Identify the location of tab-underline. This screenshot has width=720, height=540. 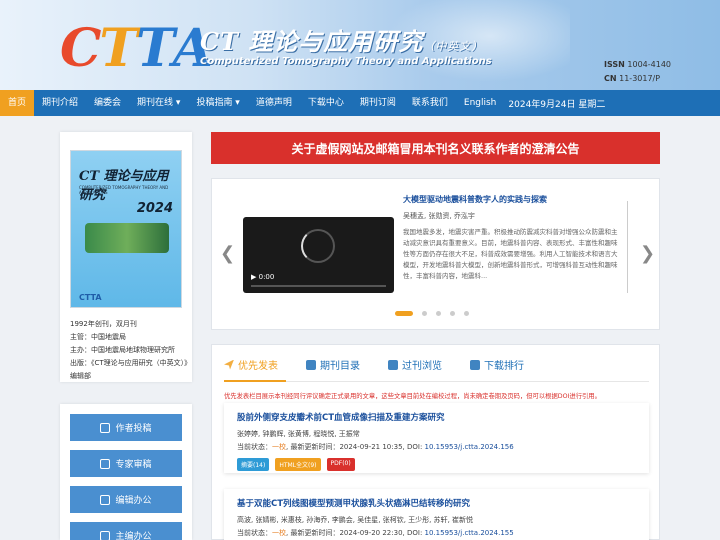
(436, 381).